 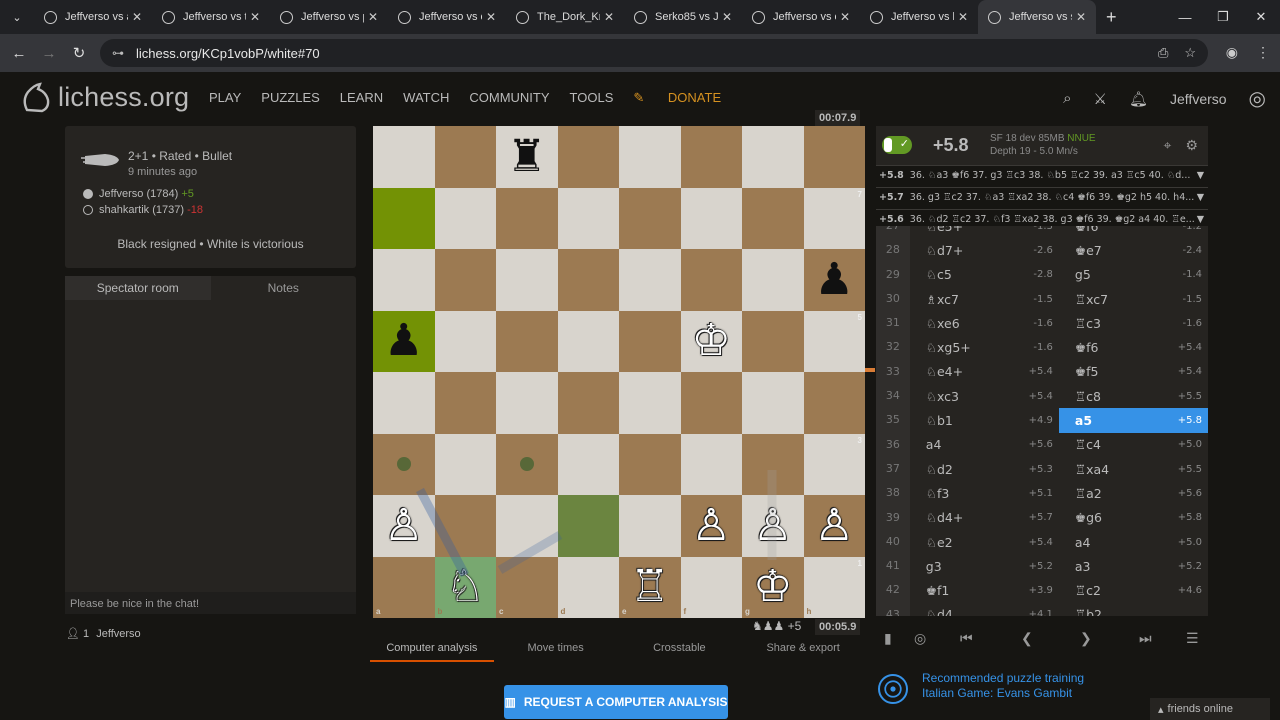 What do you see at coordinates (984, 609) in the screenshot?
I see `white-move: ♘d4 +4.1` at bounding box center [984, 609].